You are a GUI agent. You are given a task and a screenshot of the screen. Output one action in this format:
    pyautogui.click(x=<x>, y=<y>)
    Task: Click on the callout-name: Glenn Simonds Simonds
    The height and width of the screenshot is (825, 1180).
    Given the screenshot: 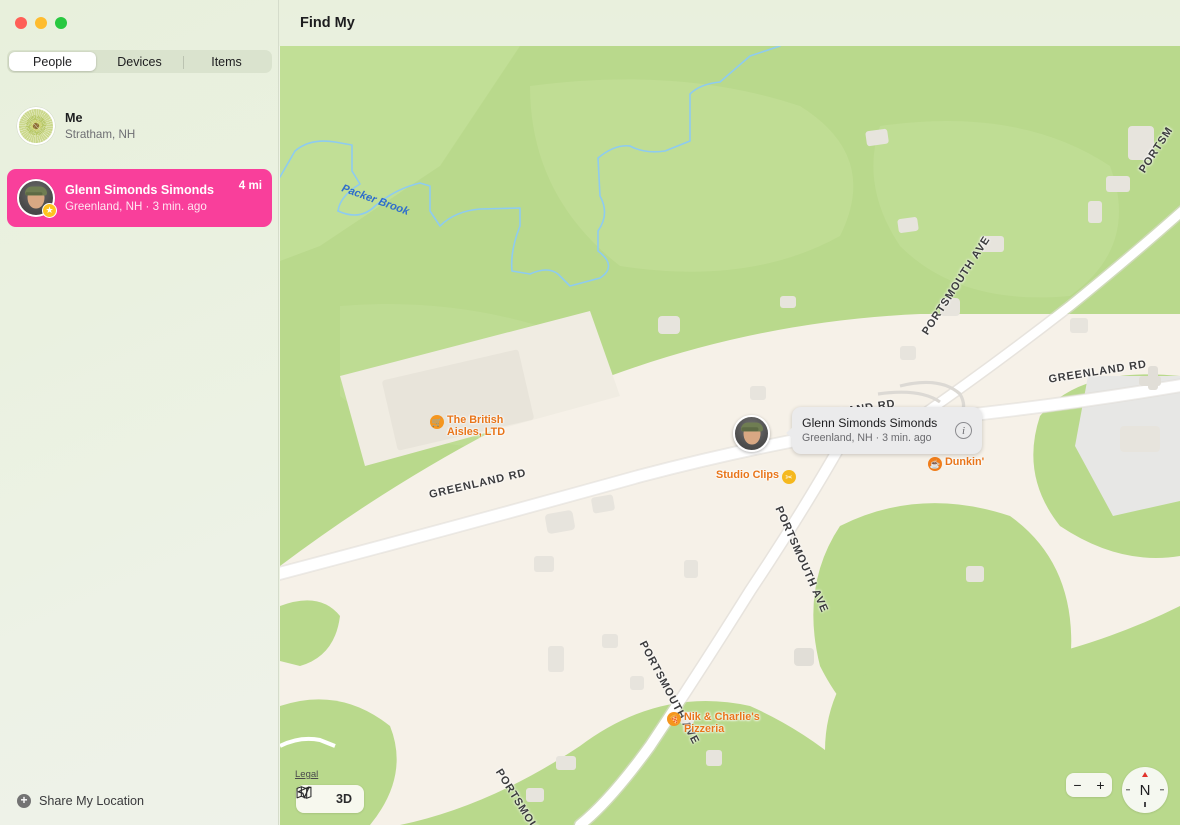 What is the action you would take?
    pyautogui.click(x=870, y=423)
    